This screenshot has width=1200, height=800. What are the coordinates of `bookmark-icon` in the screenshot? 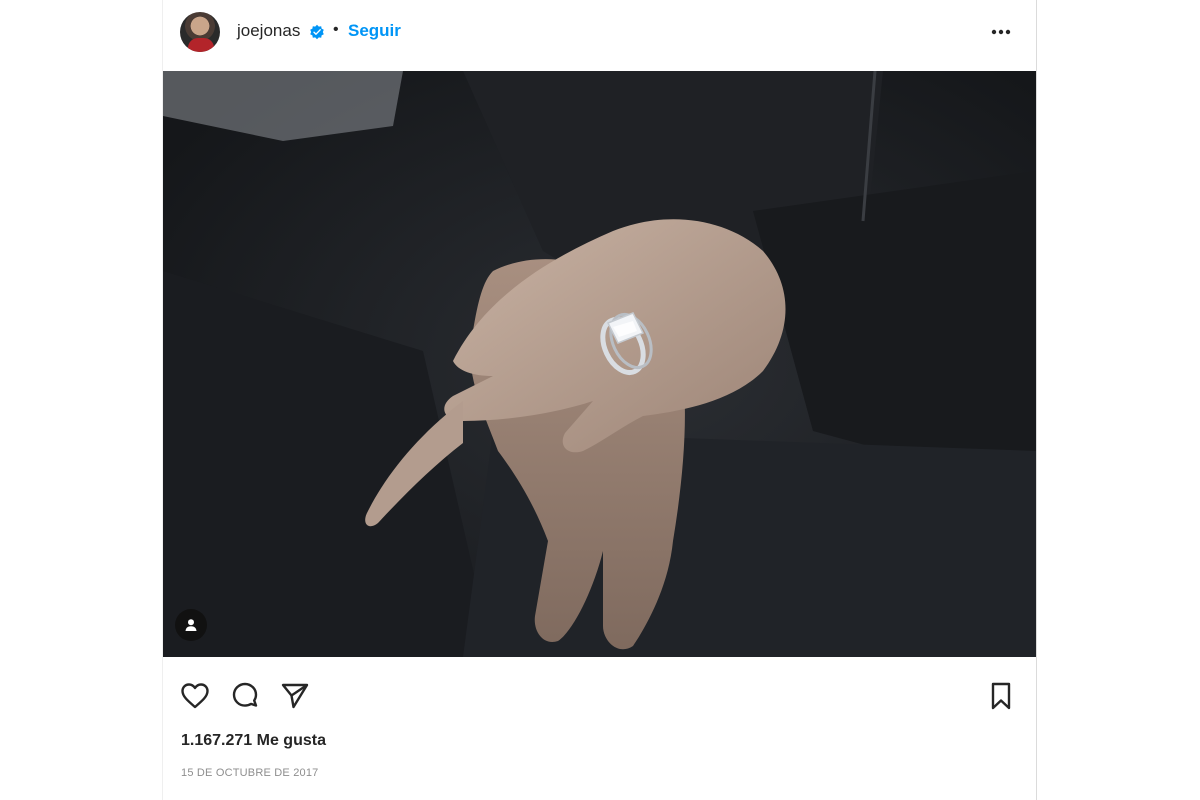 It's located at (1001, 696).